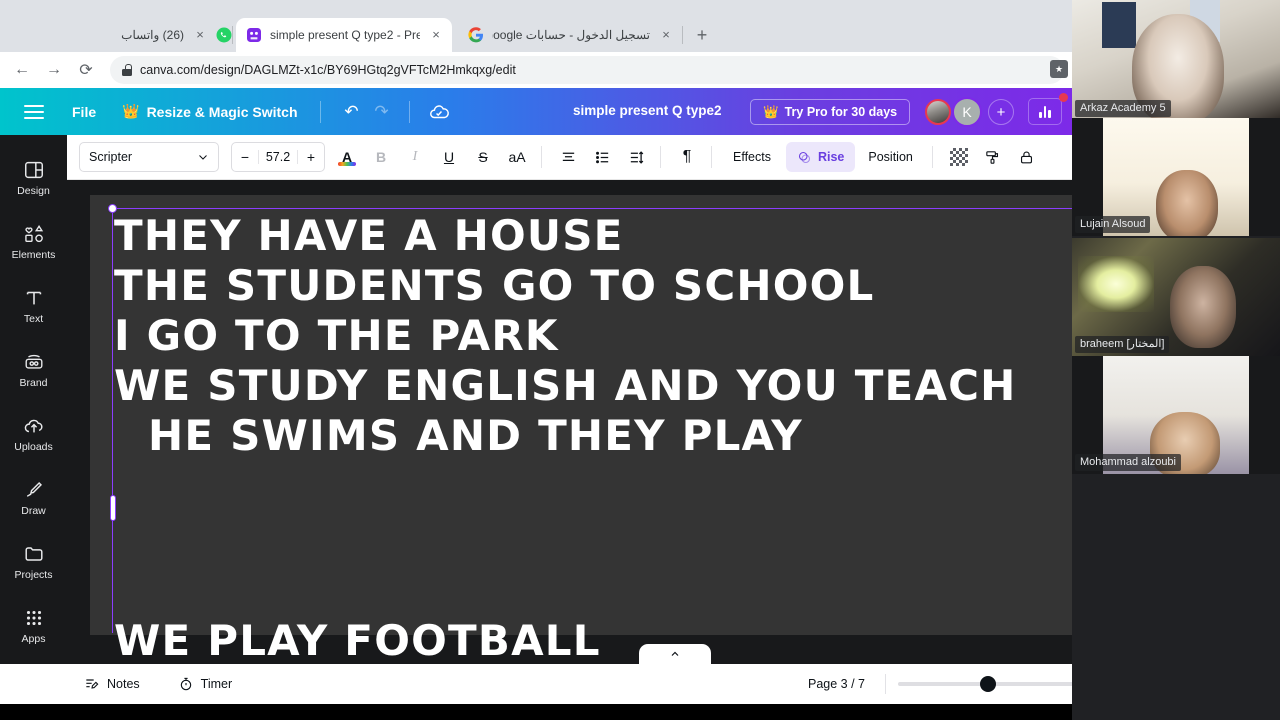 This screenshot has height=720, width=1280. I want to click on lock-button, so click(1027, 157).